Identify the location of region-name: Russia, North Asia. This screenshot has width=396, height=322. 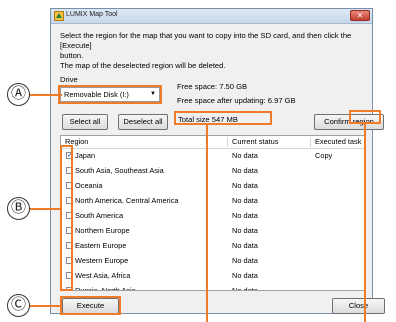
(105, 288).